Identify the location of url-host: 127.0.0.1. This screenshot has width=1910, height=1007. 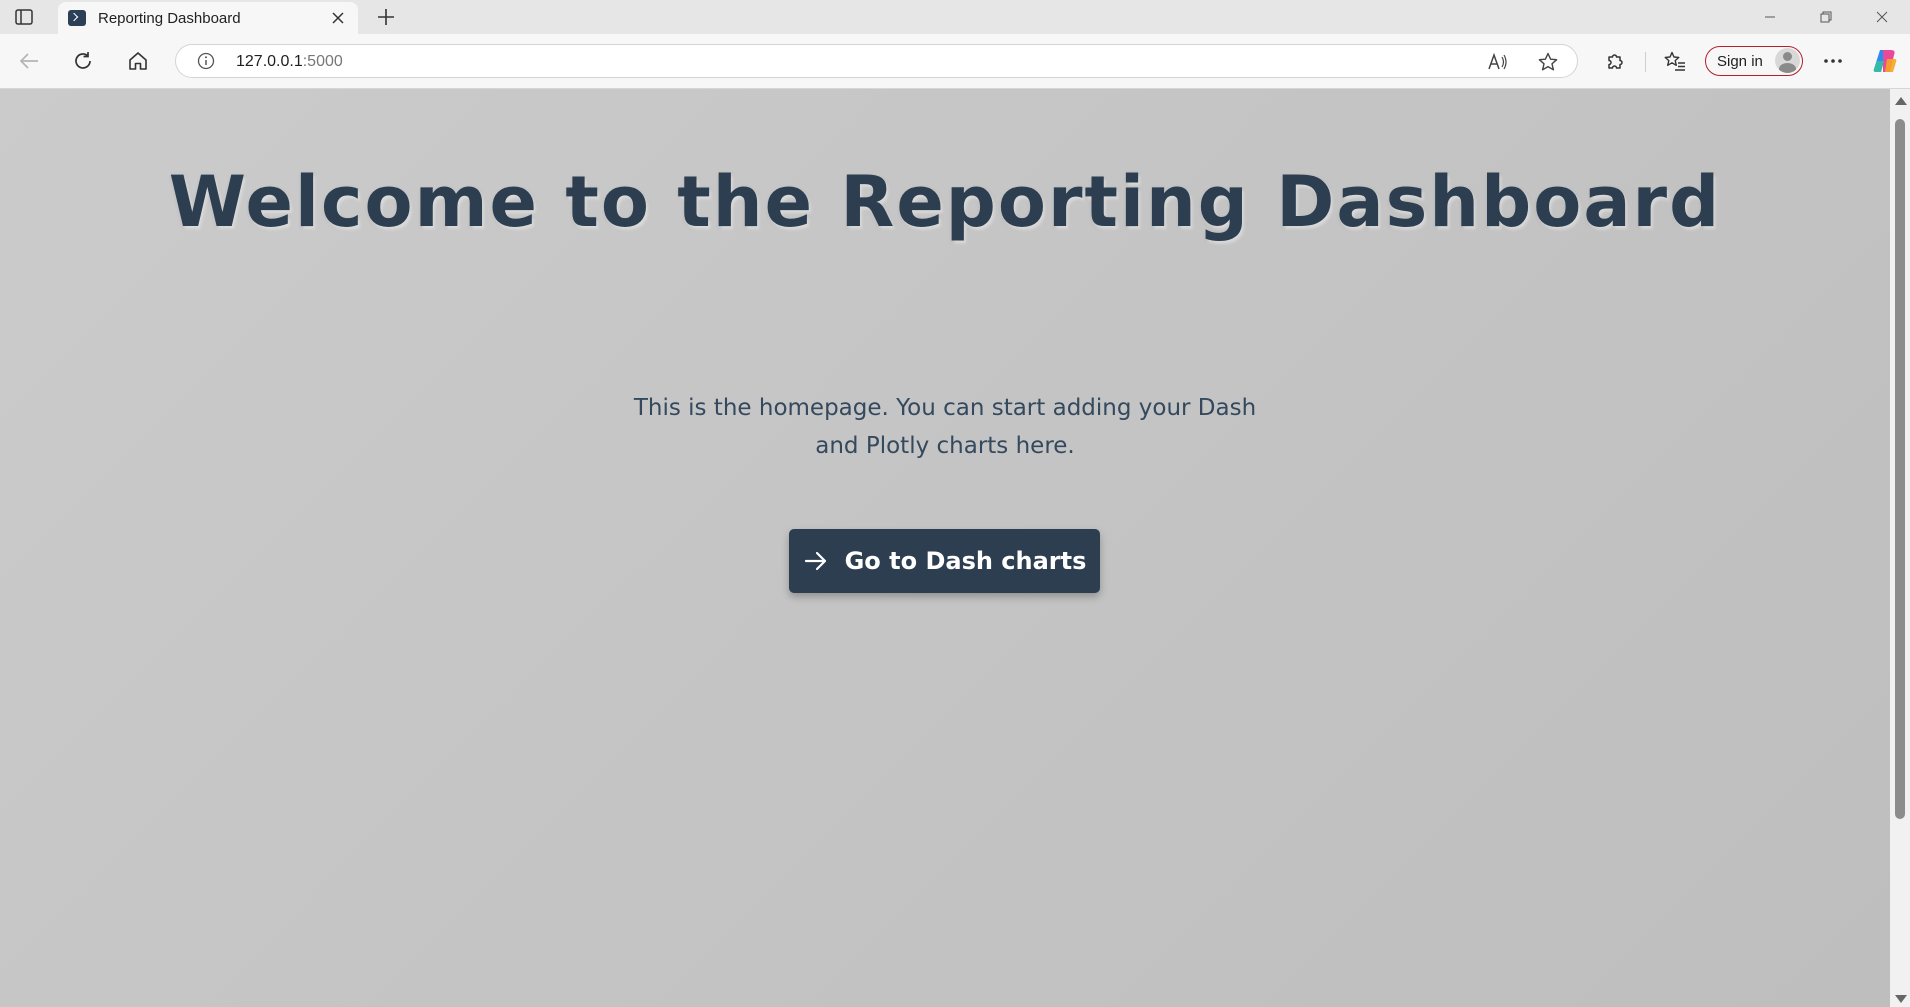
(269, 61).